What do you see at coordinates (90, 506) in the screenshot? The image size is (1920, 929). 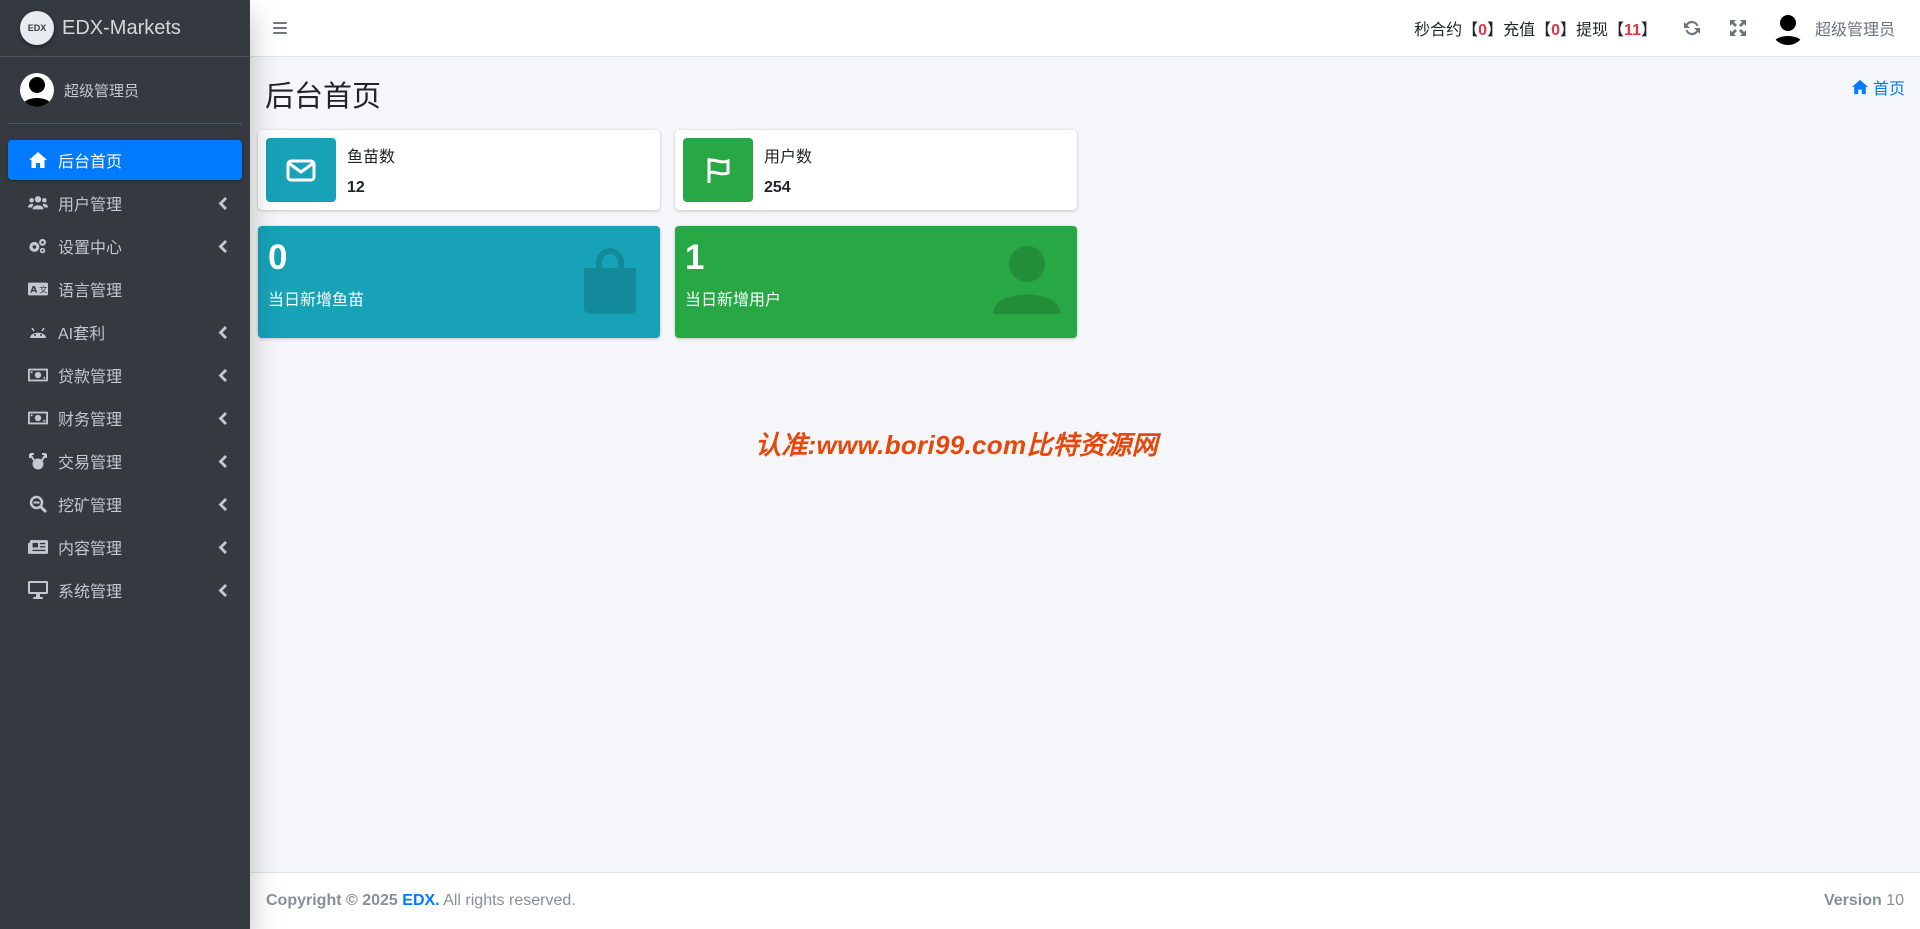 I see `sidebar-item-label: 挖矿管理` at bounding box center [90, 506].